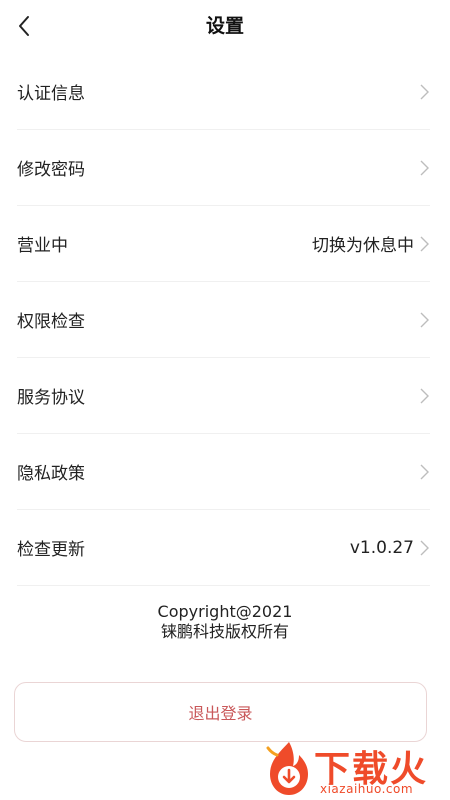  What do you see at coordinates (363, 246) in the screenshot?
I see `switch-to-rest-value: 切换为休息中` at bounding box center [363, 246].